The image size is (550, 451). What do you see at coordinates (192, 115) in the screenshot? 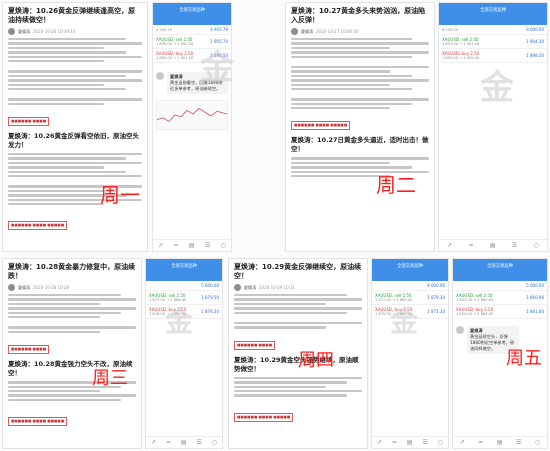
I see `price-chart` at bounding box center [192, 115].